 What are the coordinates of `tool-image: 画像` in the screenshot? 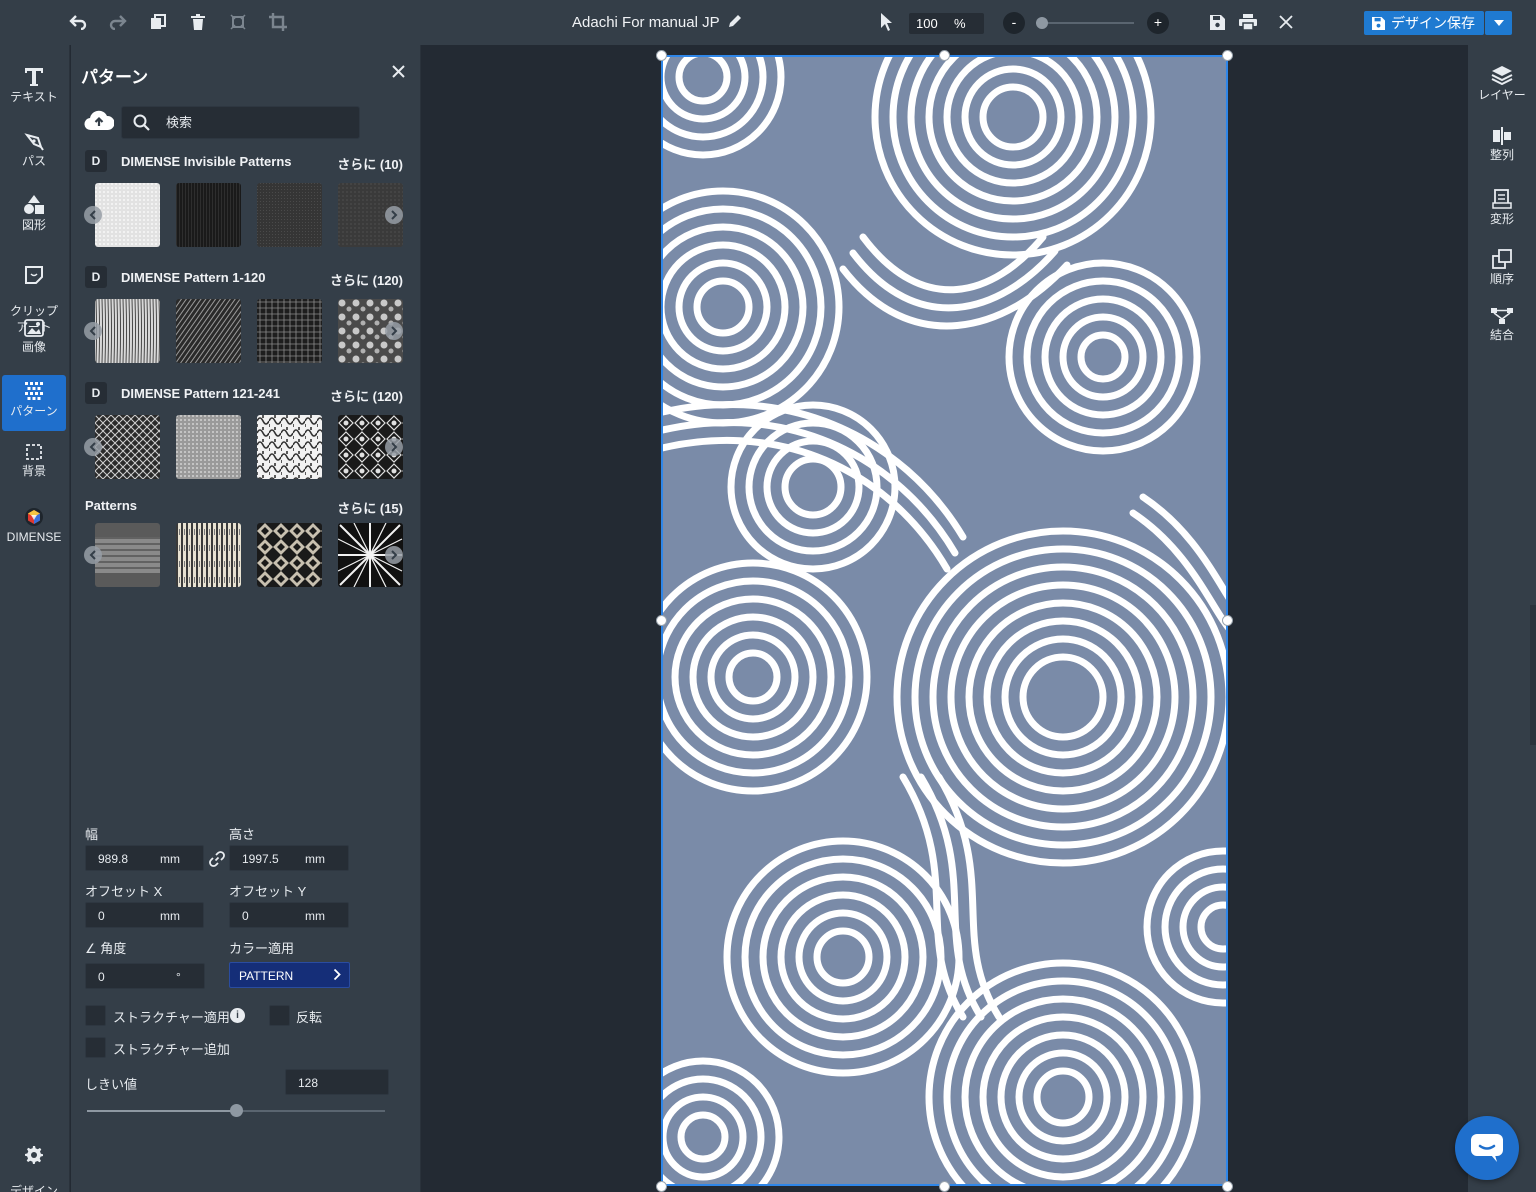 It's located at (34, 337).